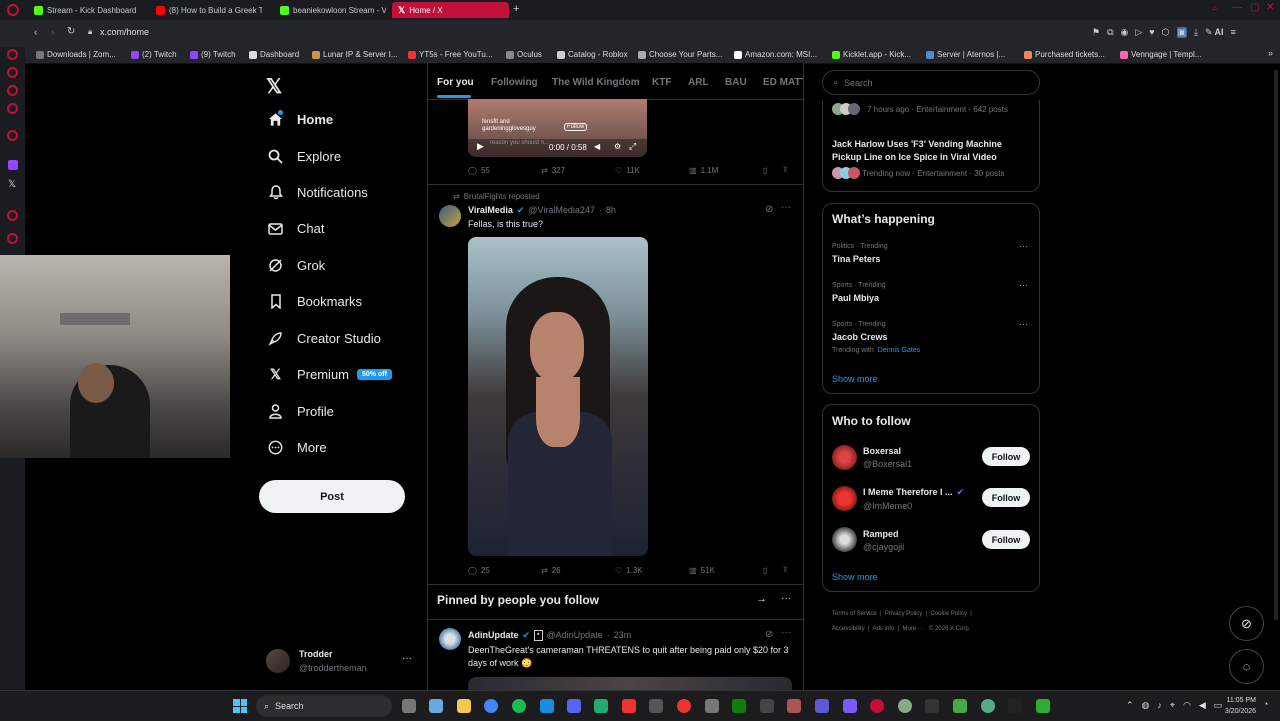 Image resolution: width=1280 pixels, height=721 pixels. Describe the element at coordinates (913, 629) in the screenshot. I see `footer-link: More ···` at that location.